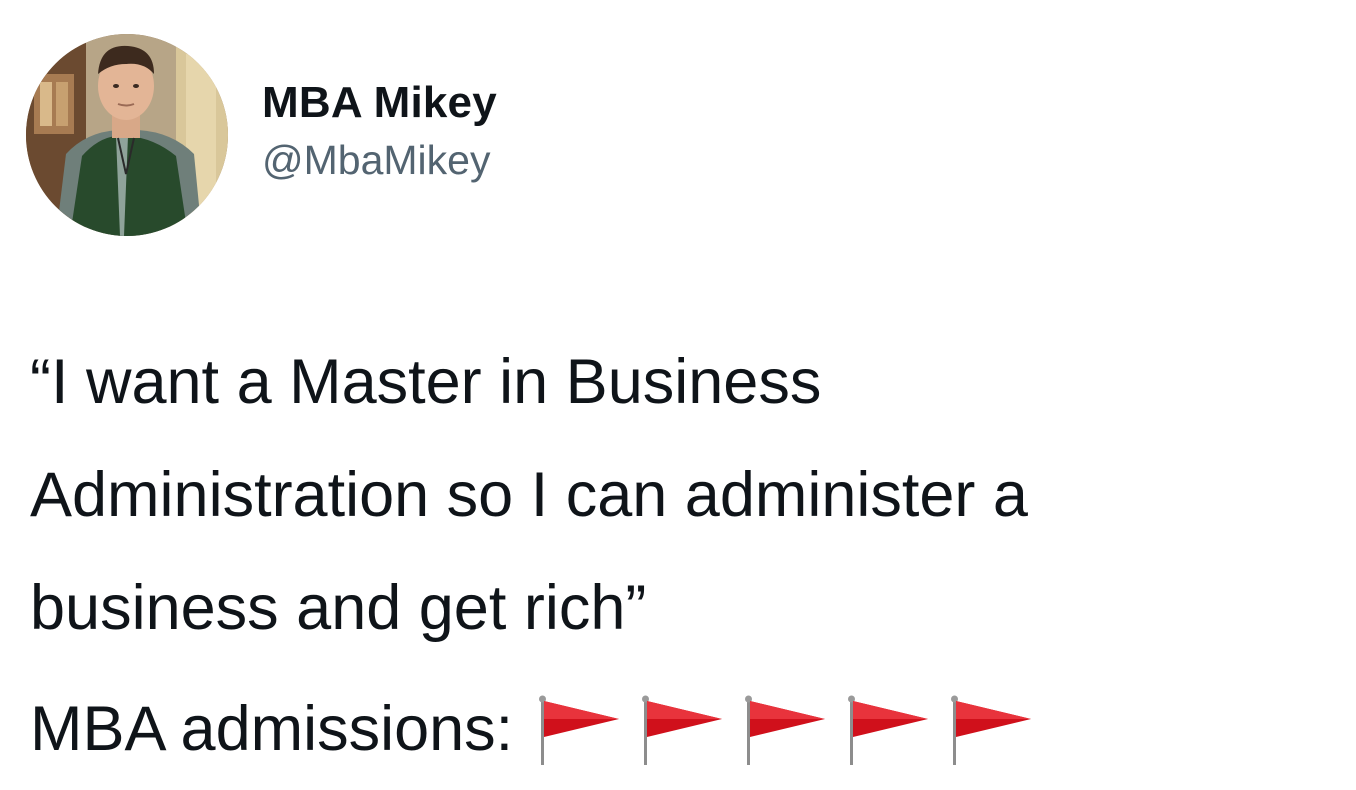 This screenshot has width=1356, height=790. Describe the element at coordinates (379, 160) in the screenshot. I see `user-handle: @MbaMikey` at that location.